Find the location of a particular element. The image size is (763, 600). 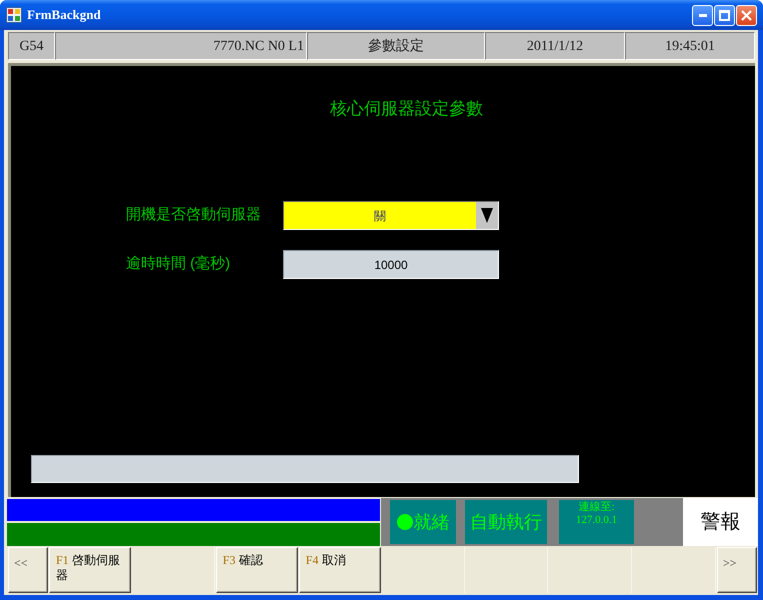

field-label: 開機是否啓動伺服器 is located at coordinates (194, 215).